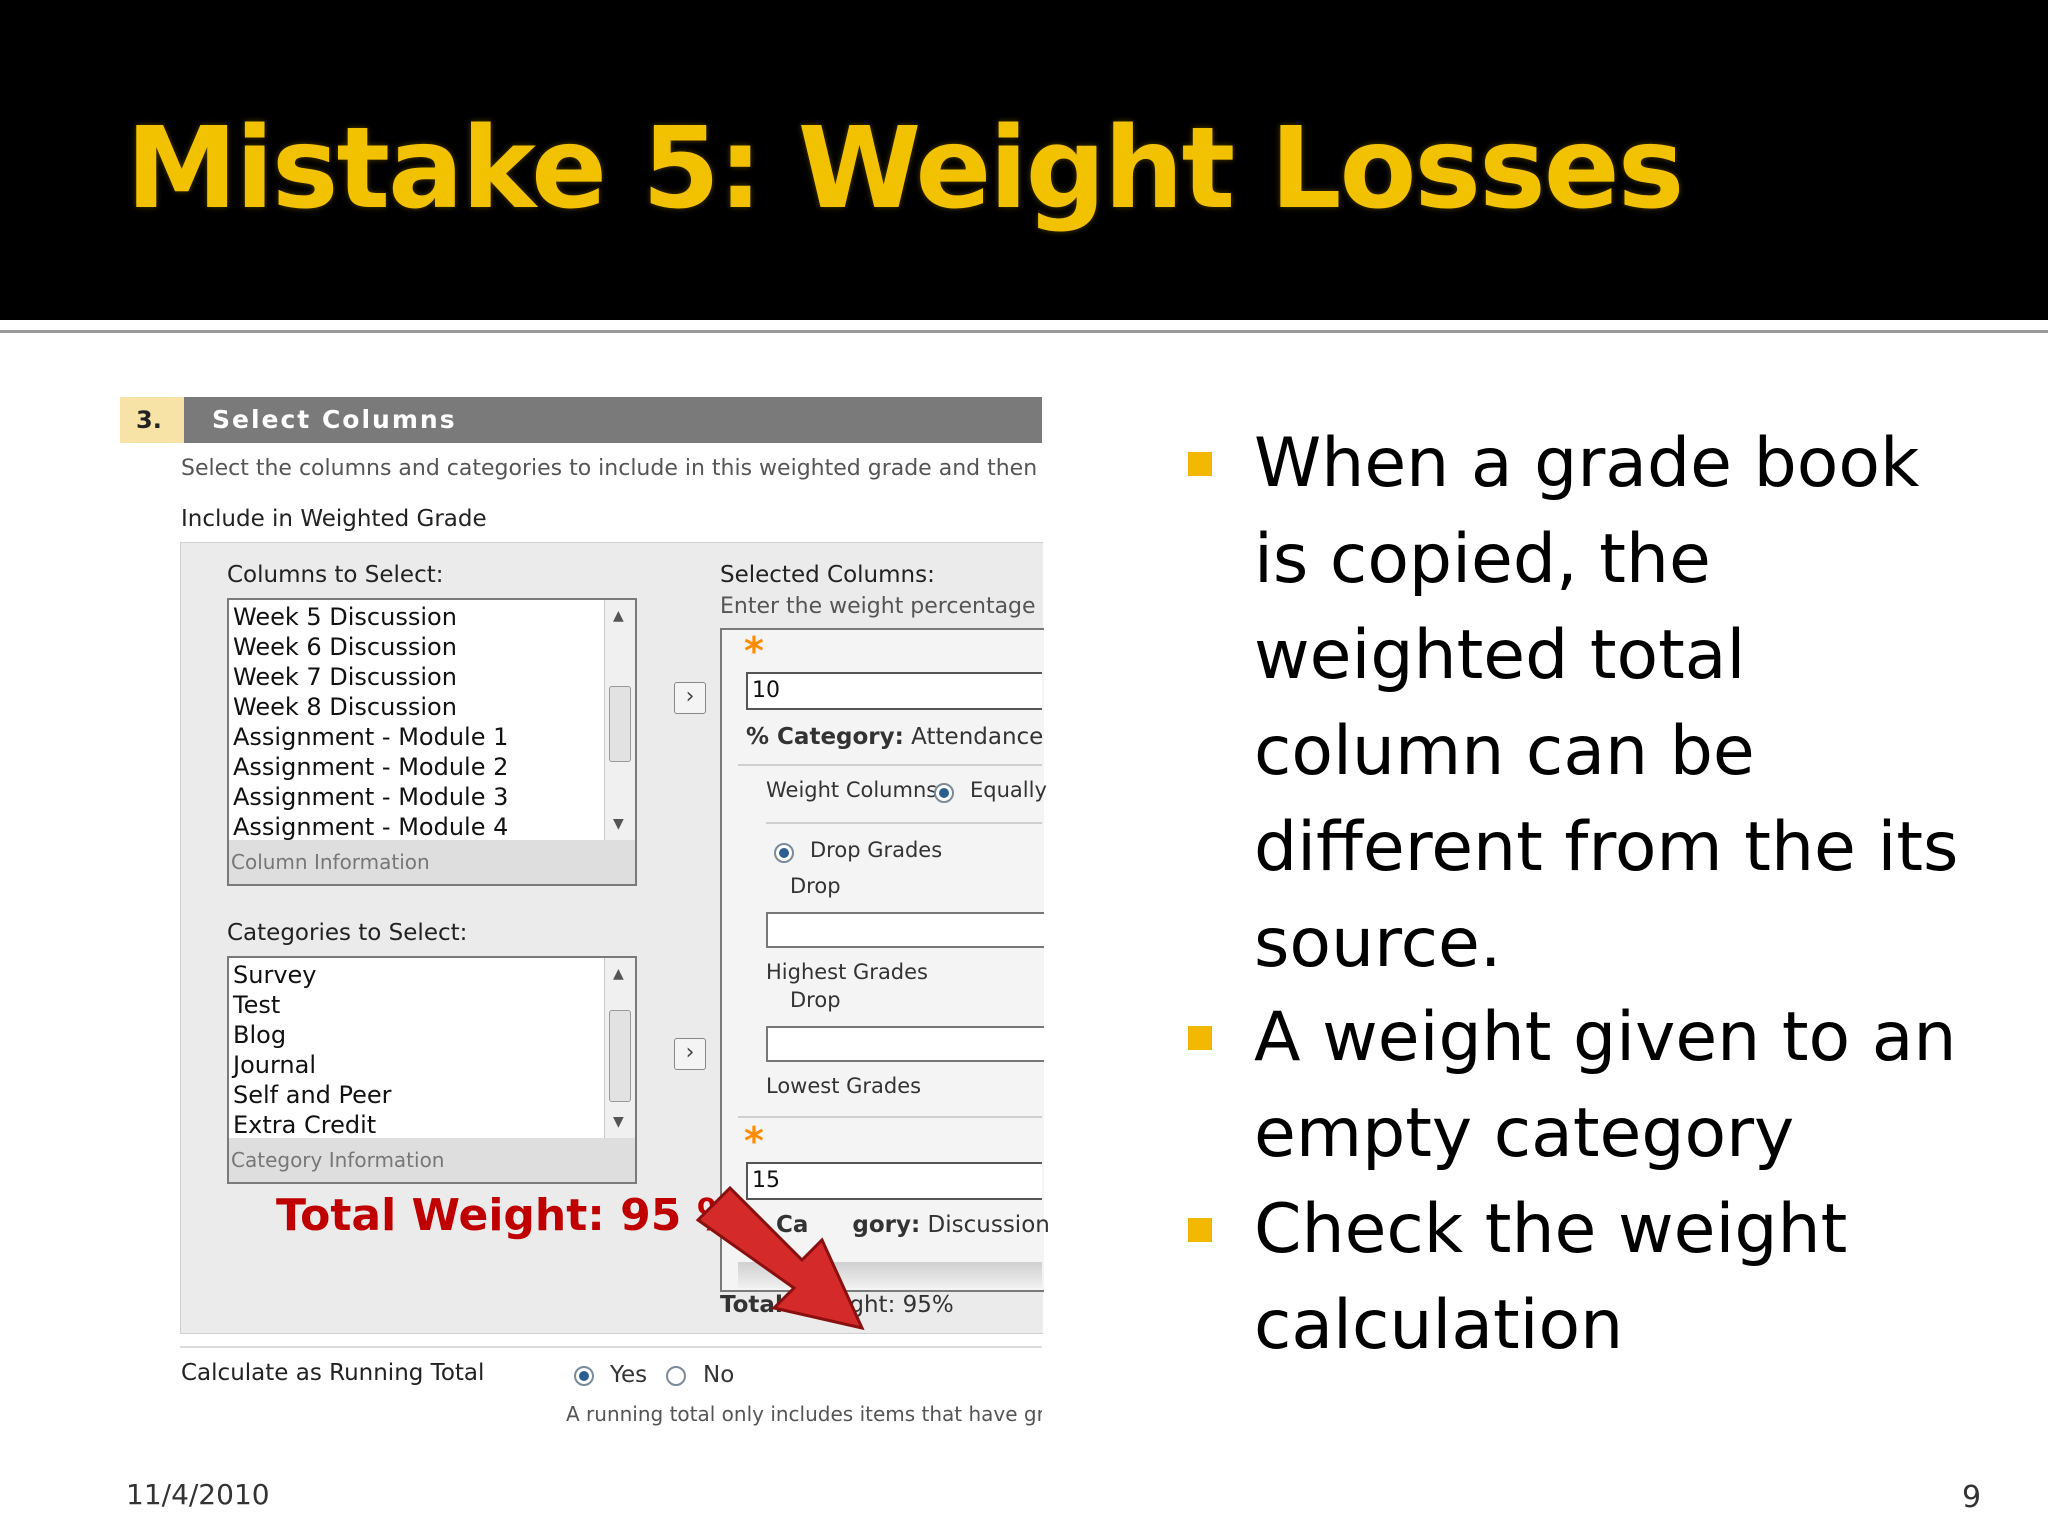 This screenshot has width=2048, height=1536. I want to click on title-divider, so click(1024, 331).